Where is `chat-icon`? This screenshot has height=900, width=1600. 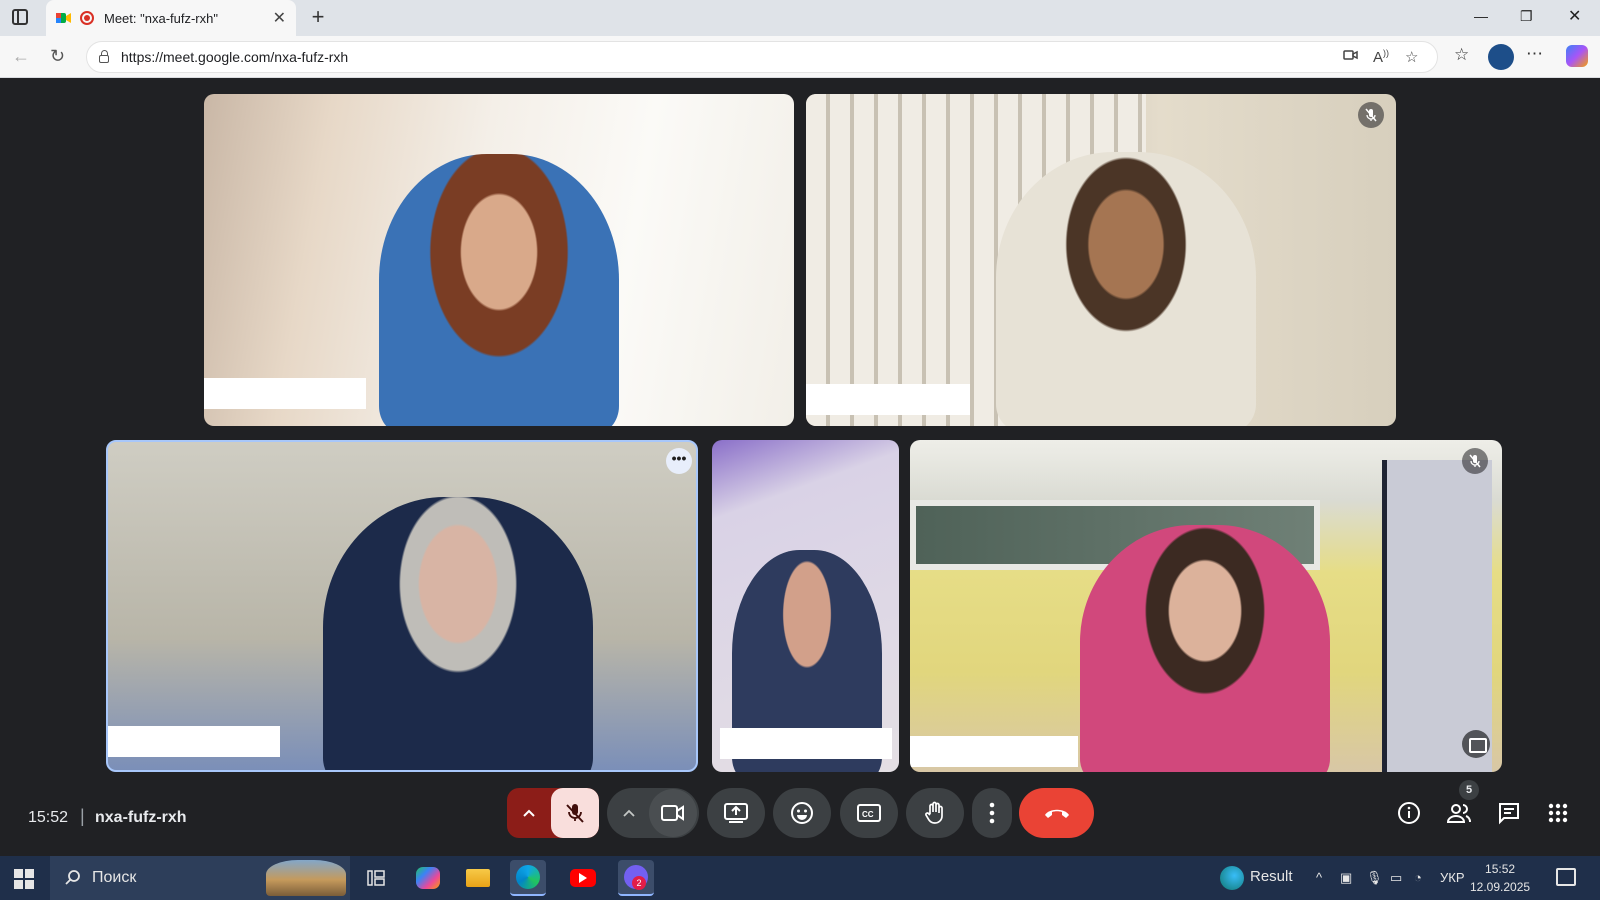
chat-icon is located at coordinates (1509, 813).